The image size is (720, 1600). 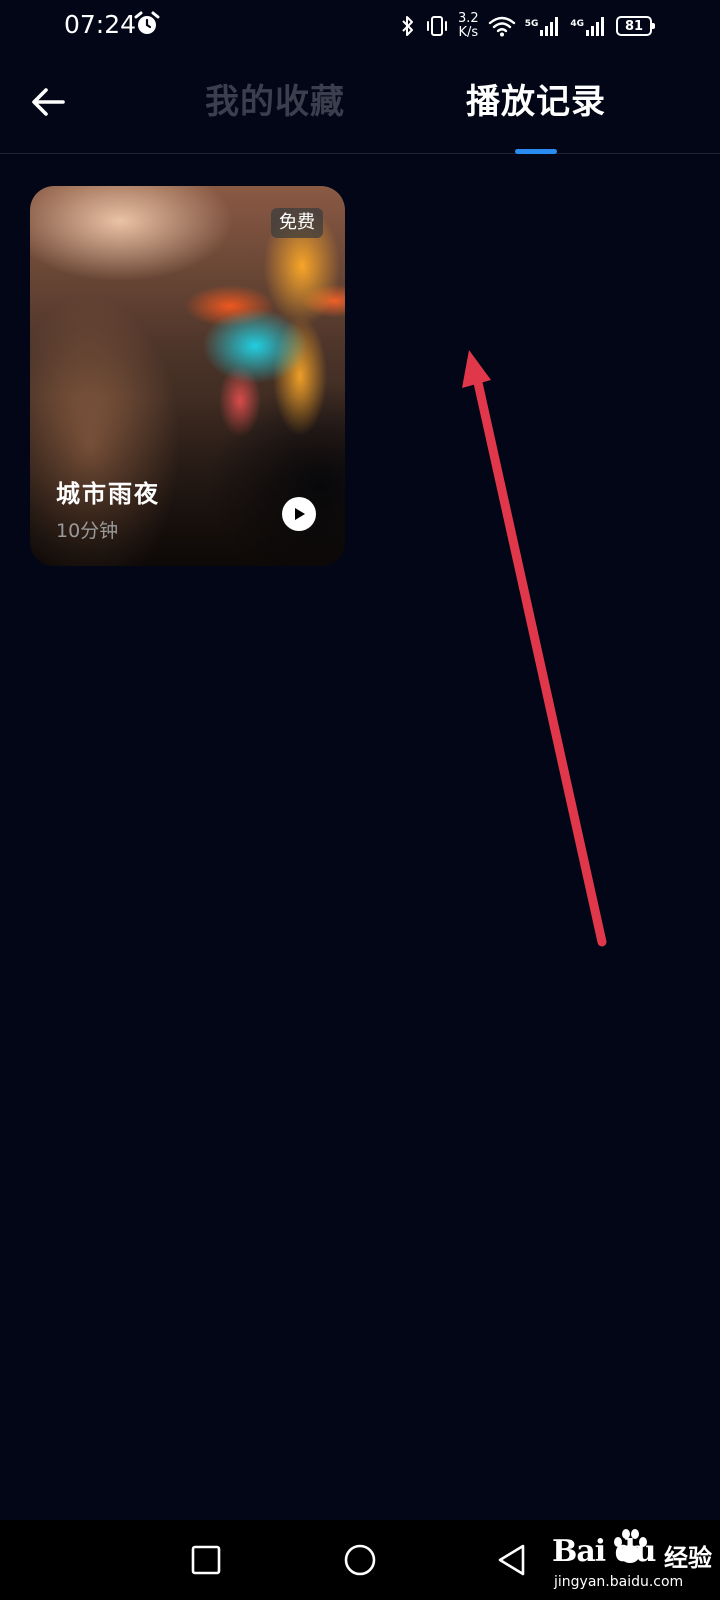 What do you see at coordinates (275, 102) in the screenshot?
I see `tab-favorites: 我的收藏` at bounding box center [275, 102].